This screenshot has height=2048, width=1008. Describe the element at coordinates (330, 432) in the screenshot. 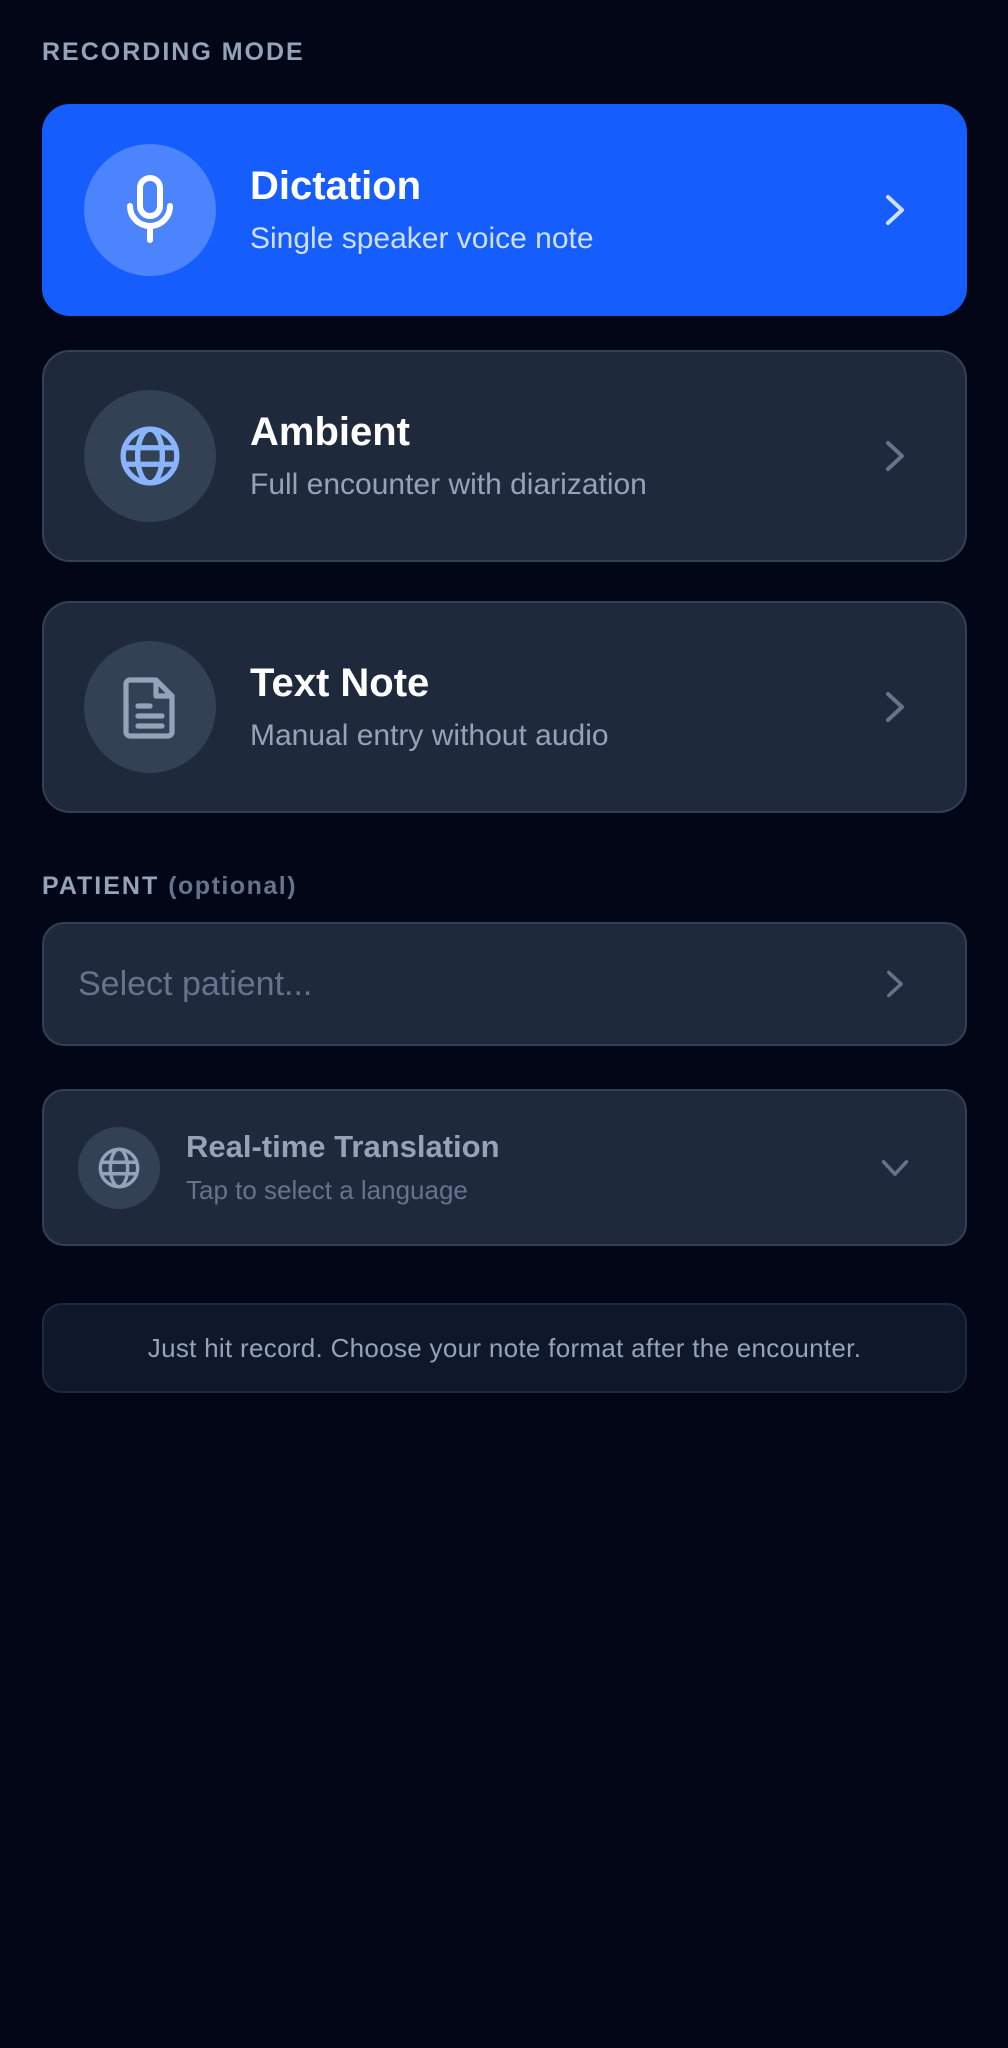

I see `mode-title: Ambient` at that location.